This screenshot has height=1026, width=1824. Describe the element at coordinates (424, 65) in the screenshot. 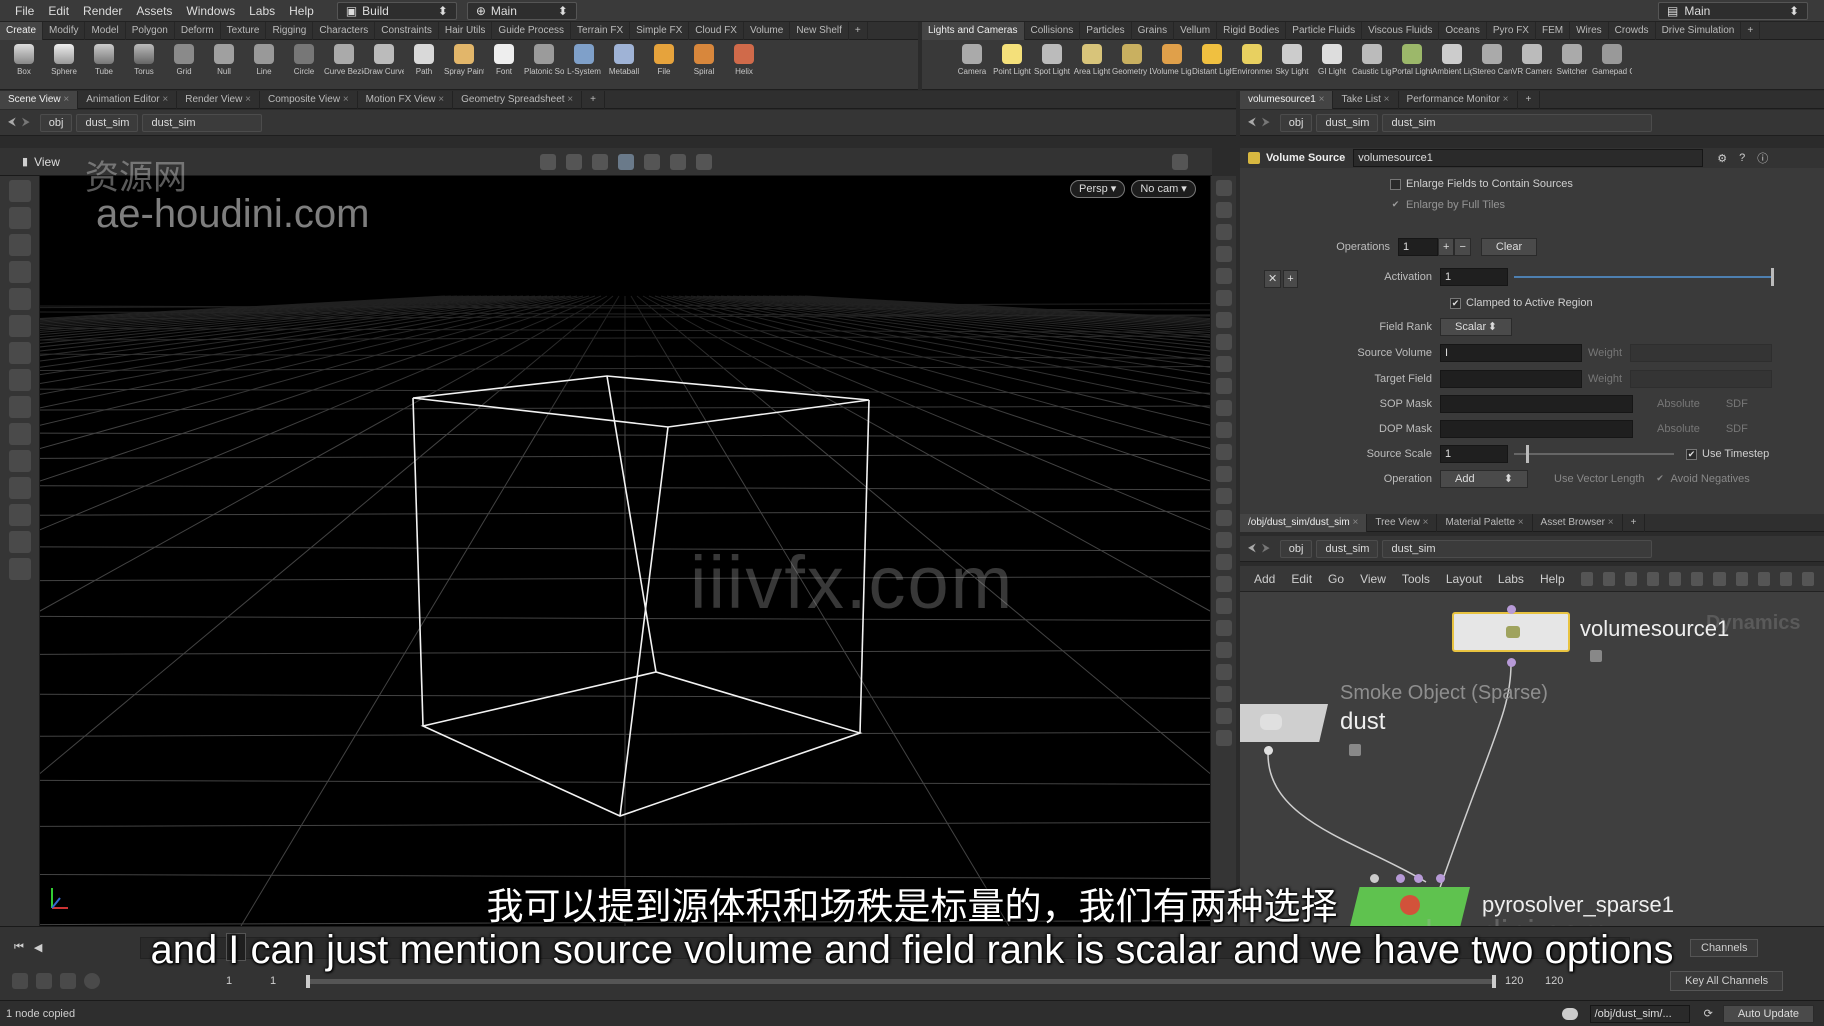

I see `tool-path: Path` at that location.